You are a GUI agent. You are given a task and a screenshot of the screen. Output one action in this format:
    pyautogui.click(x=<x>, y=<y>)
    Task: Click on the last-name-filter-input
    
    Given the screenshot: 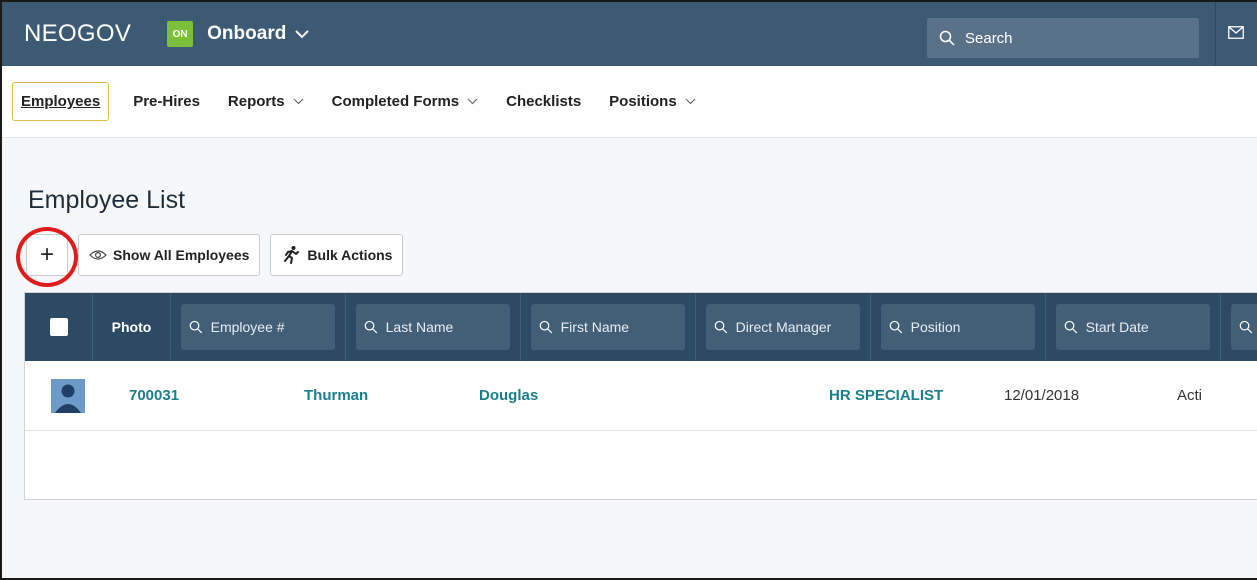 What is the action you would take?
    pyautogui.click(x=447, y=327)
    